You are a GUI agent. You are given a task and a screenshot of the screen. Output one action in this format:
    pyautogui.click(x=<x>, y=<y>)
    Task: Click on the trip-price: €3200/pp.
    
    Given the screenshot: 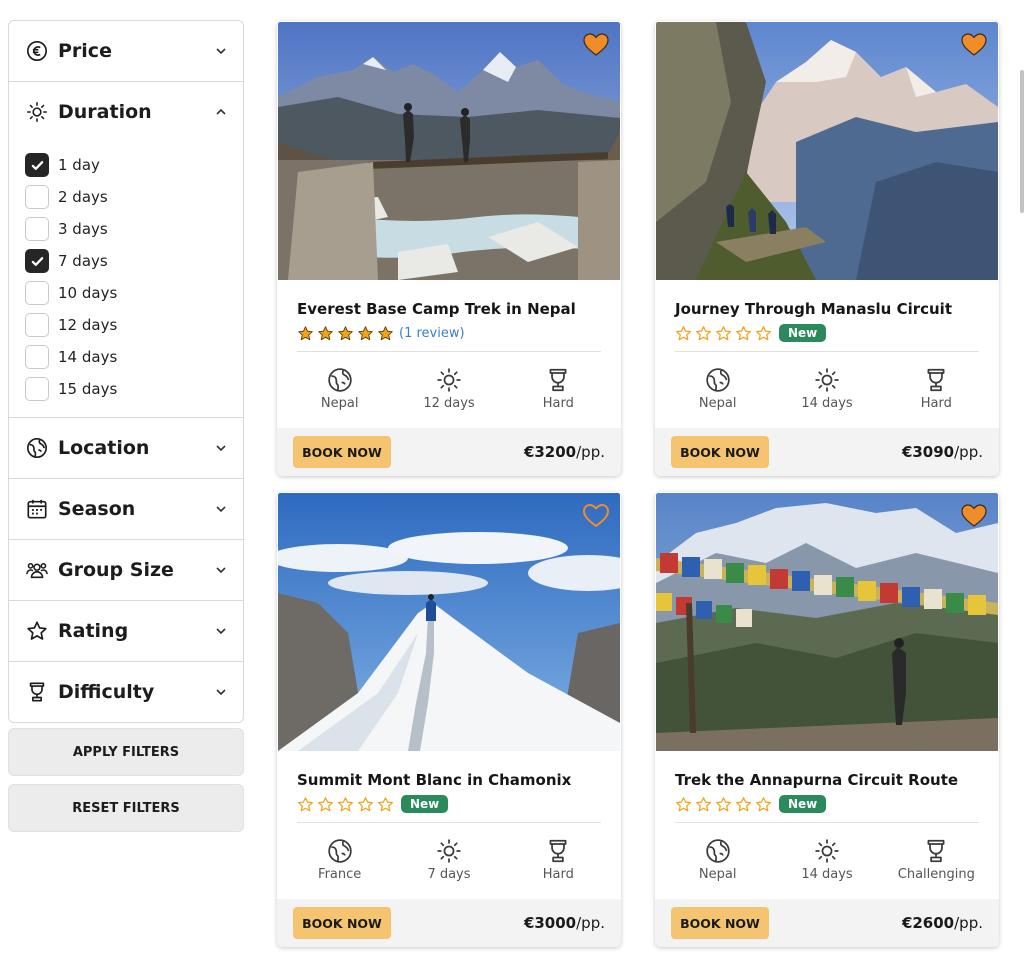 What is the action you would take?
    pyautogui.click(x=564, y=452)
    